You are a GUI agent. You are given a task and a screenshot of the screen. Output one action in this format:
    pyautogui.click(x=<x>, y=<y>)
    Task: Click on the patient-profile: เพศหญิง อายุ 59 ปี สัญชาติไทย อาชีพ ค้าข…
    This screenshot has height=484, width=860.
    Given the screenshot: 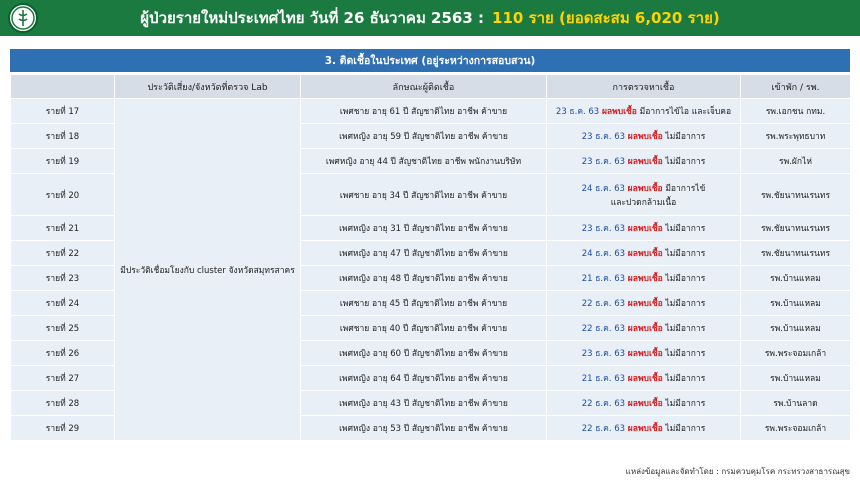 What is the action you would take?
    pyautogui.click(x=423, y=136)
    